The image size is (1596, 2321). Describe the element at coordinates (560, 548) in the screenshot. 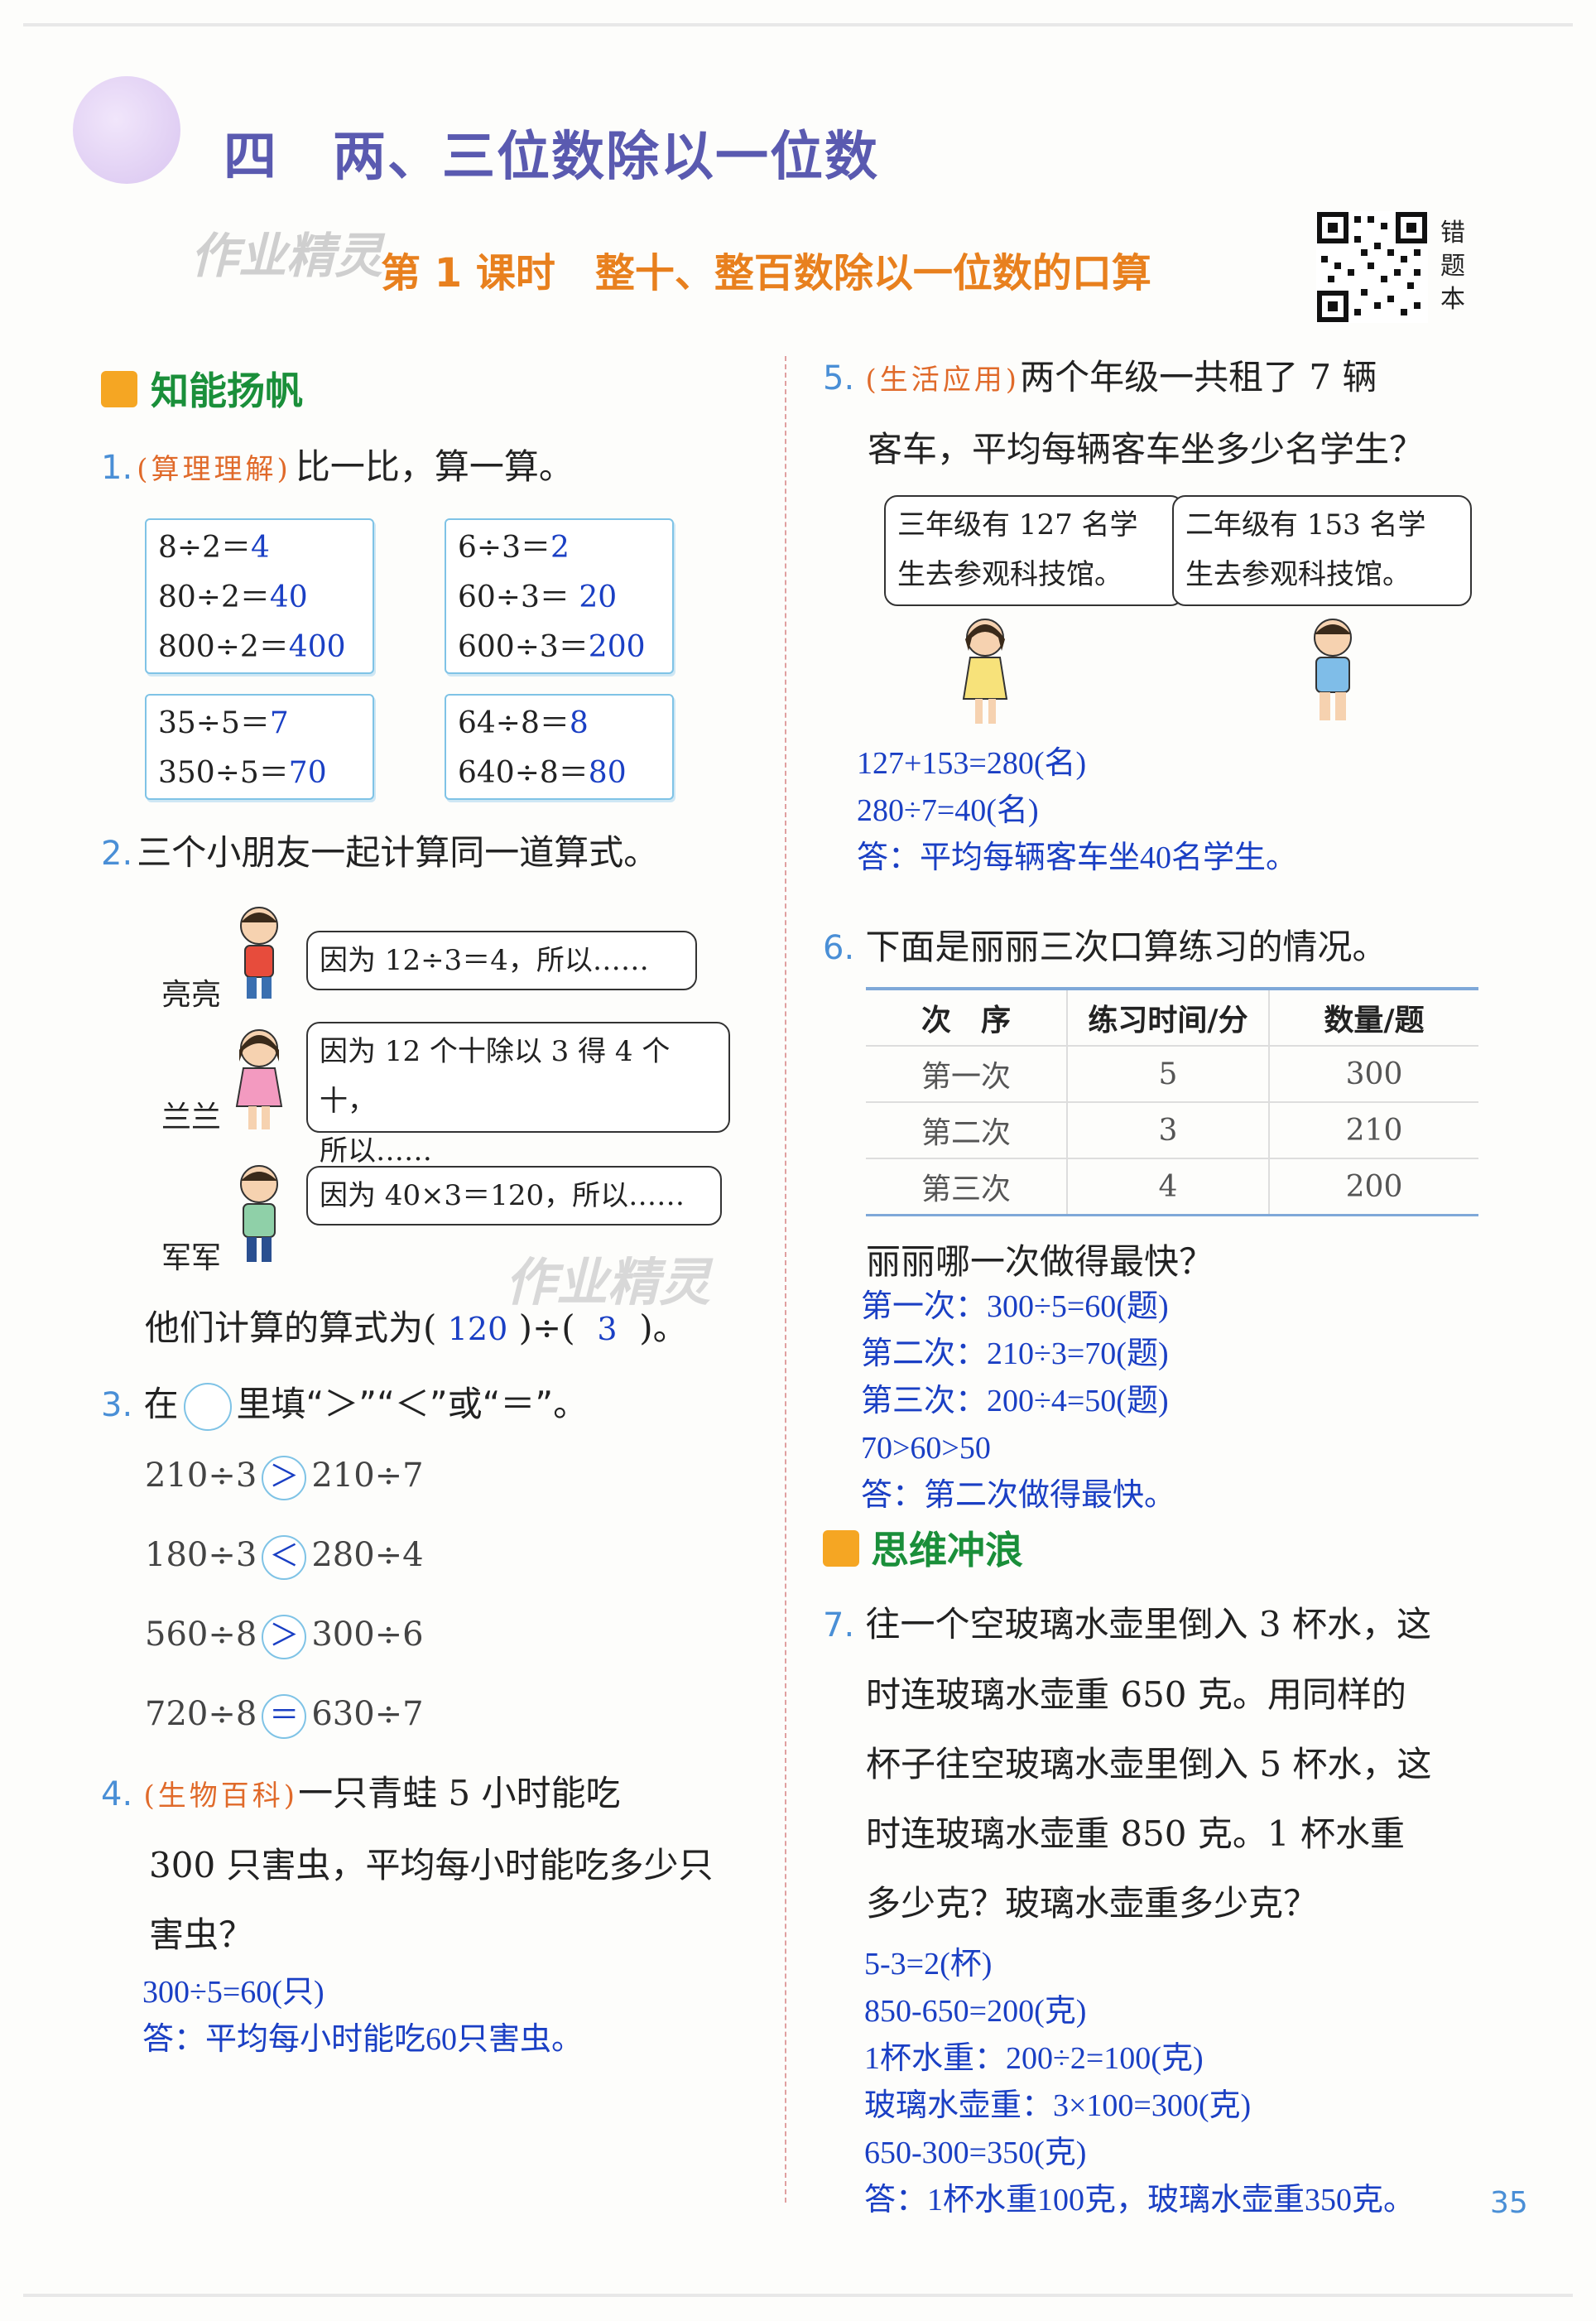

I see `answer: 2` at that location.